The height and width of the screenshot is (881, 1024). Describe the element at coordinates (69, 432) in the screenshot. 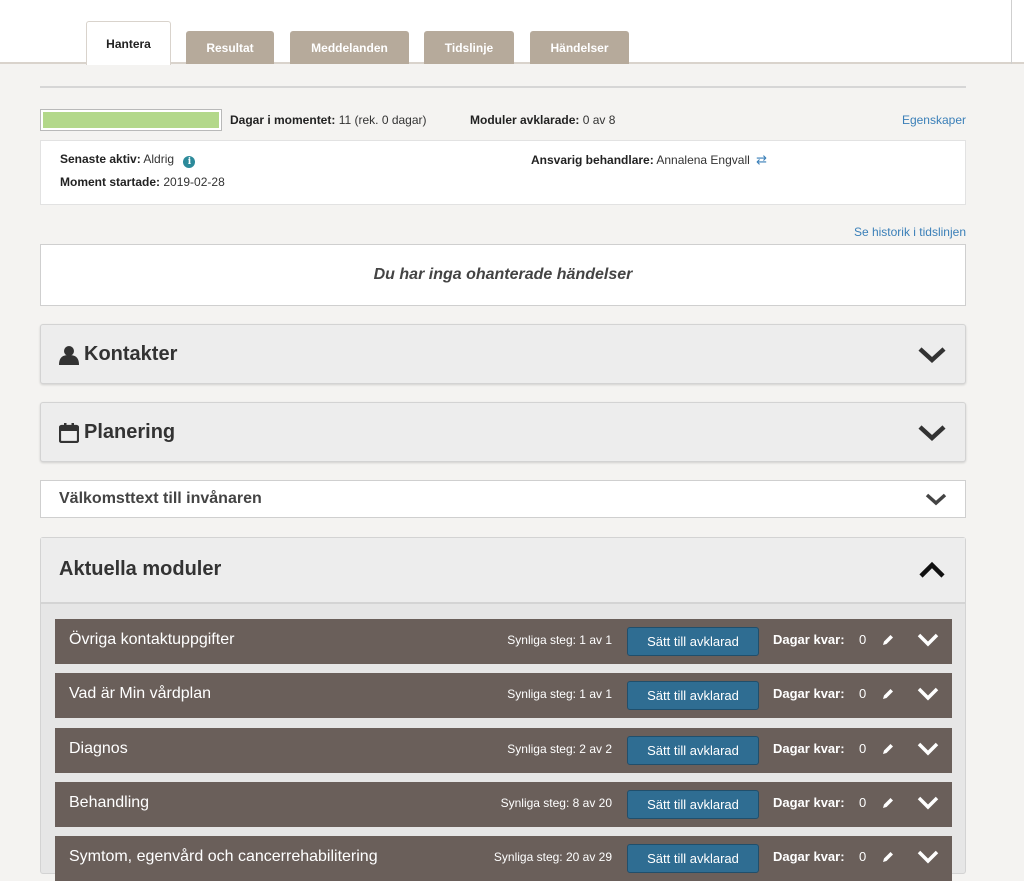

I see `calendar-icon` at that location.